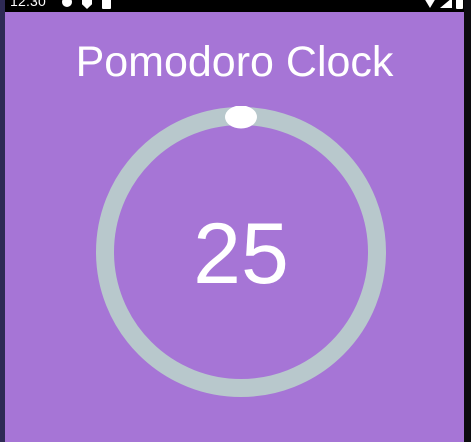  Describe the element at coordinates (459, 4) in the screenshot. I see `battery-icon` at that location.